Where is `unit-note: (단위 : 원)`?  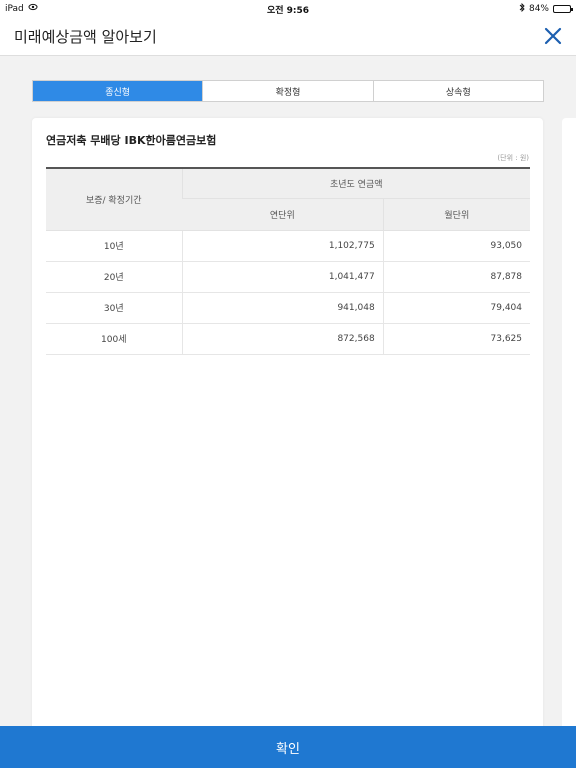
unit-note: (단위 : 원) is located at coordinates (513, 158).